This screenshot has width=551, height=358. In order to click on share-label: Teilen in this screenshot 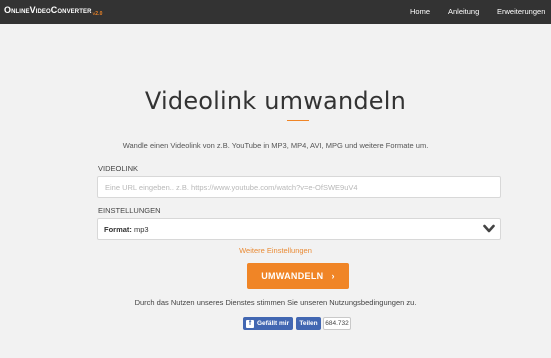, I will do `click(308, 323)`.